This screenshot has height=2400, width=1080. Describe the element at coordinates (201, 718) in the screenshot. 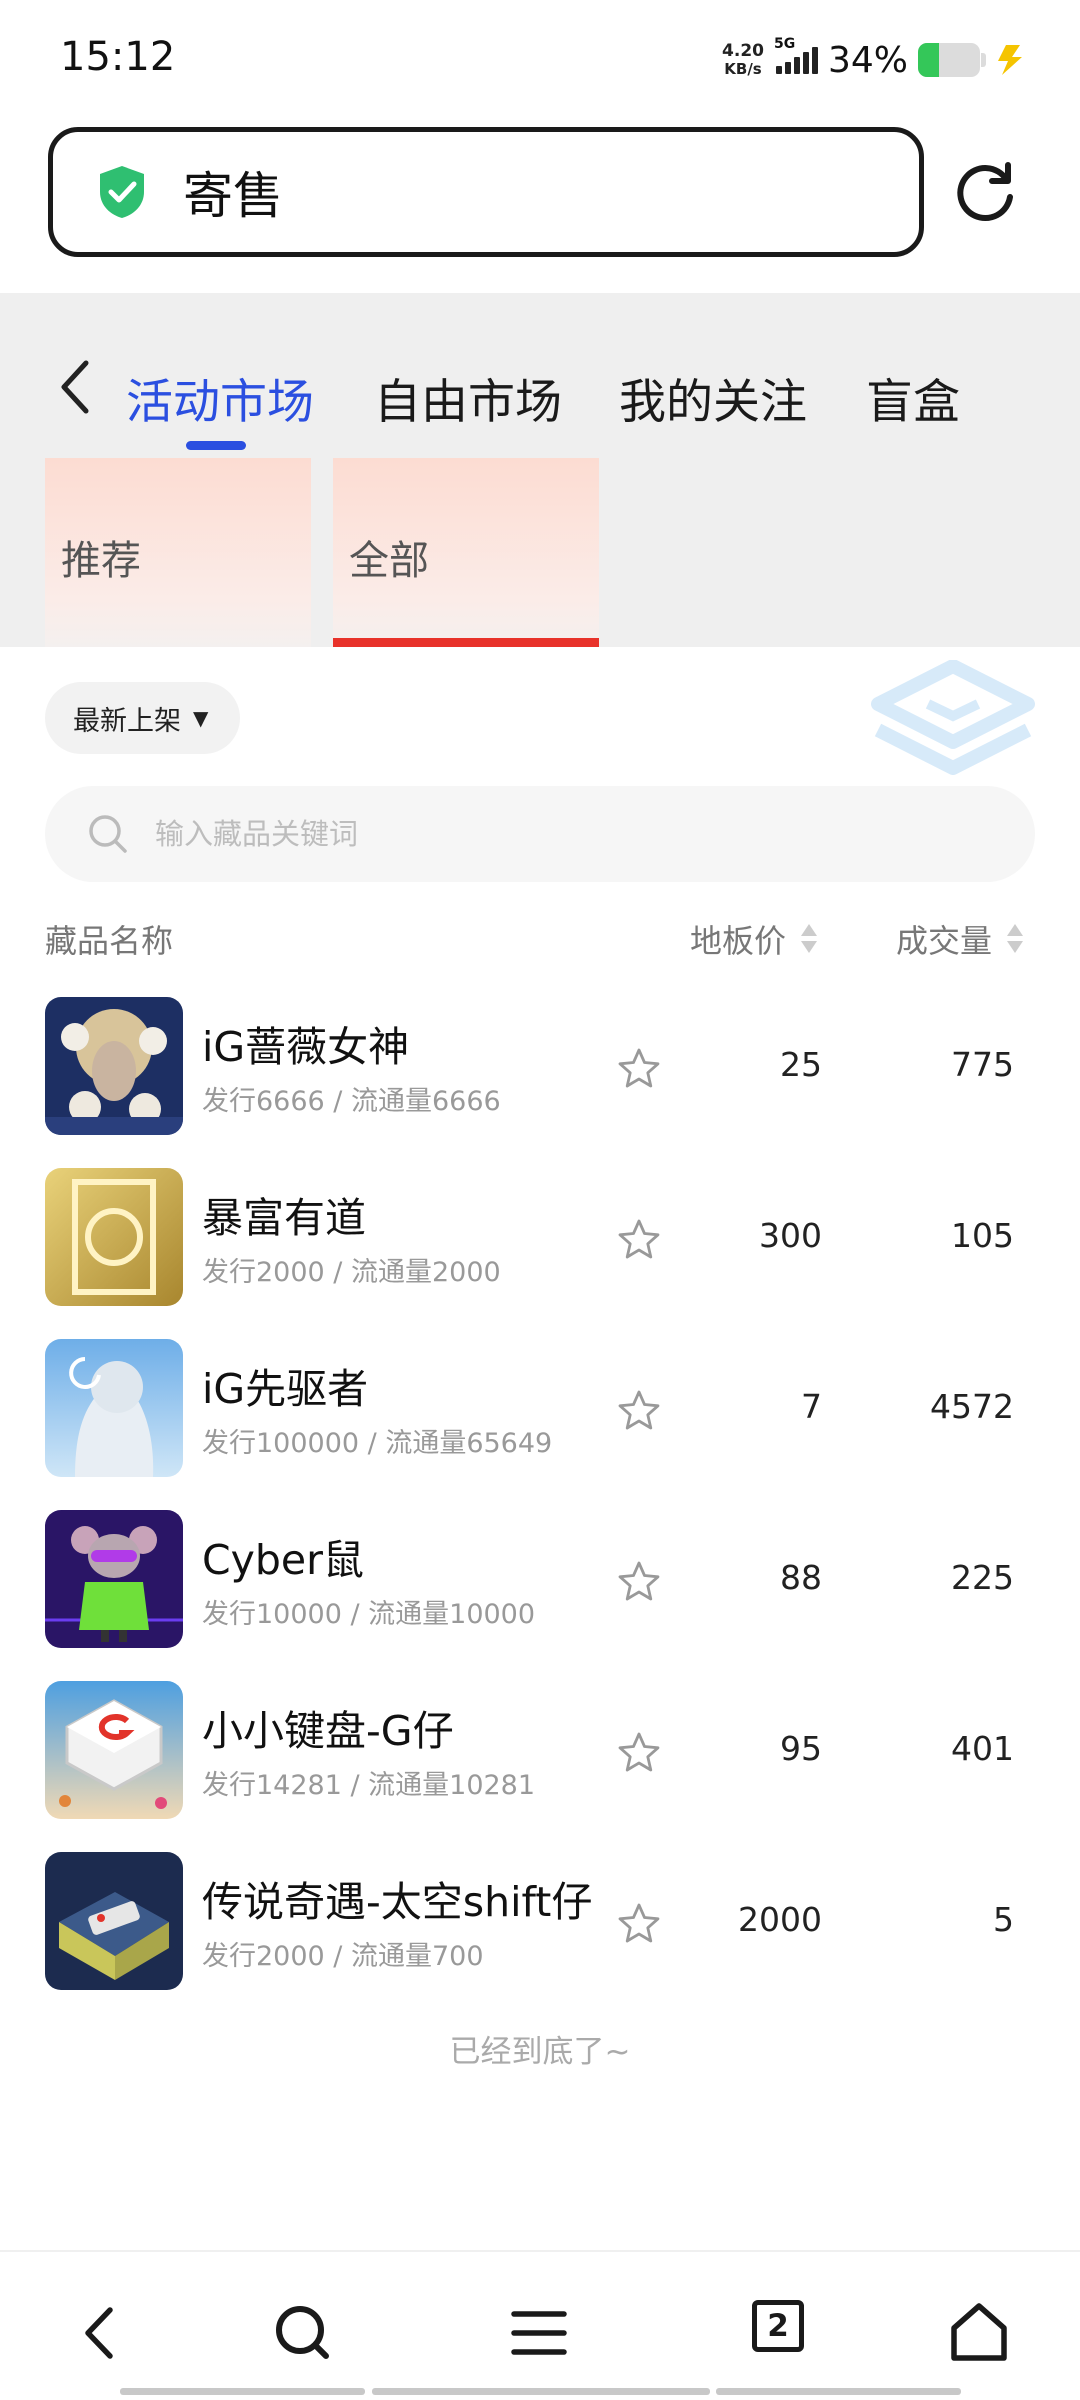

I see `caret-down-icon: ▼` at that location.